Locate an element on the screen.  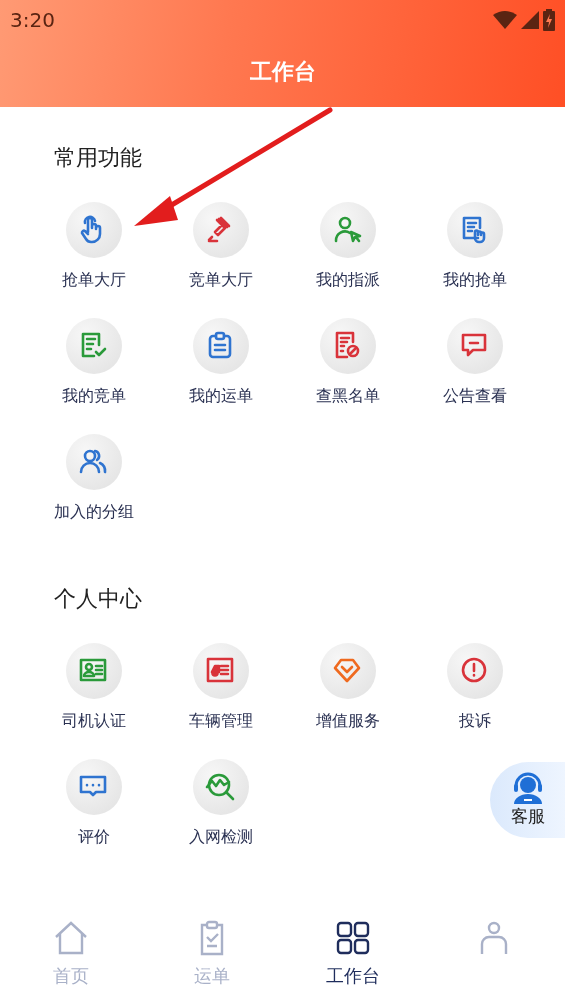
group-icon is located at coordinates (93, 462).